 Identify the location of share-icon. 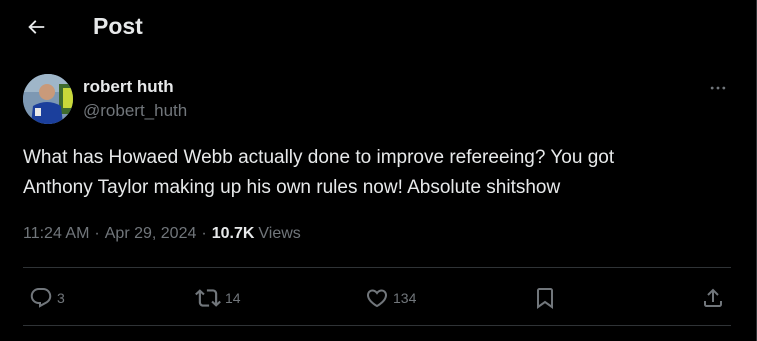
(713, 297).